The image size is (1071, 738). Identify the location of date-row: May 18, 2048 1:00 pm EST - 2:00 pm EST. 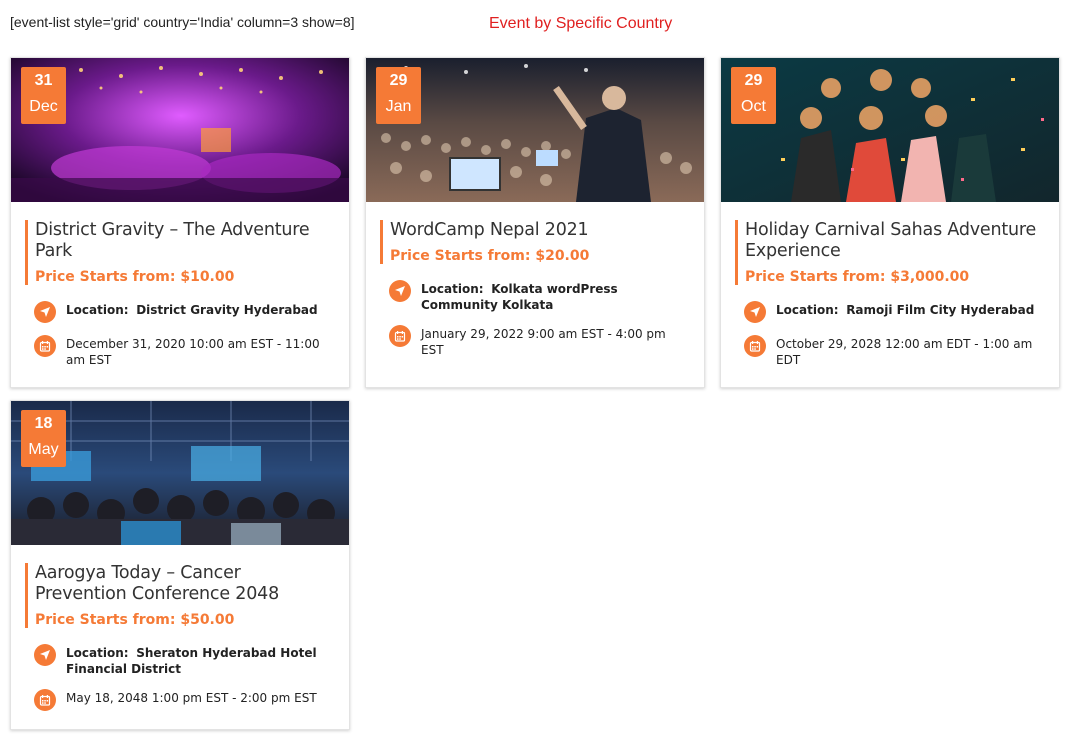
(180, 700).